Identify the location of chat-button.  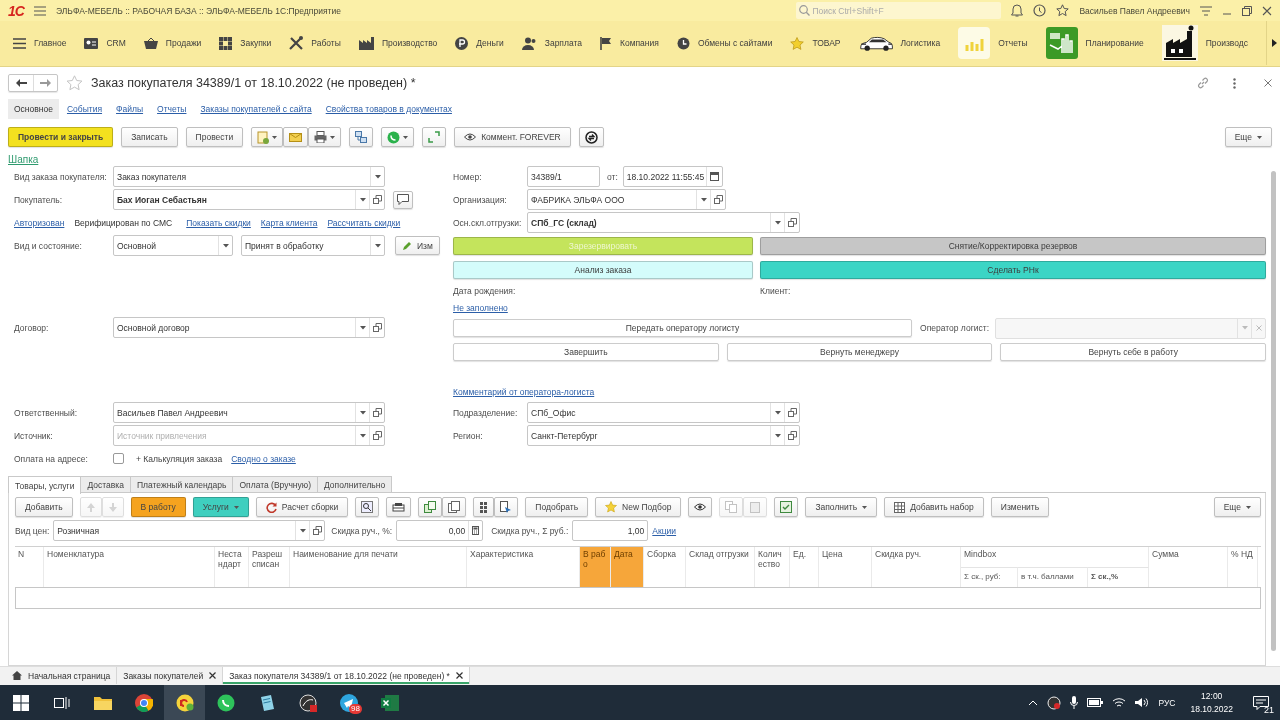
(403, 199).